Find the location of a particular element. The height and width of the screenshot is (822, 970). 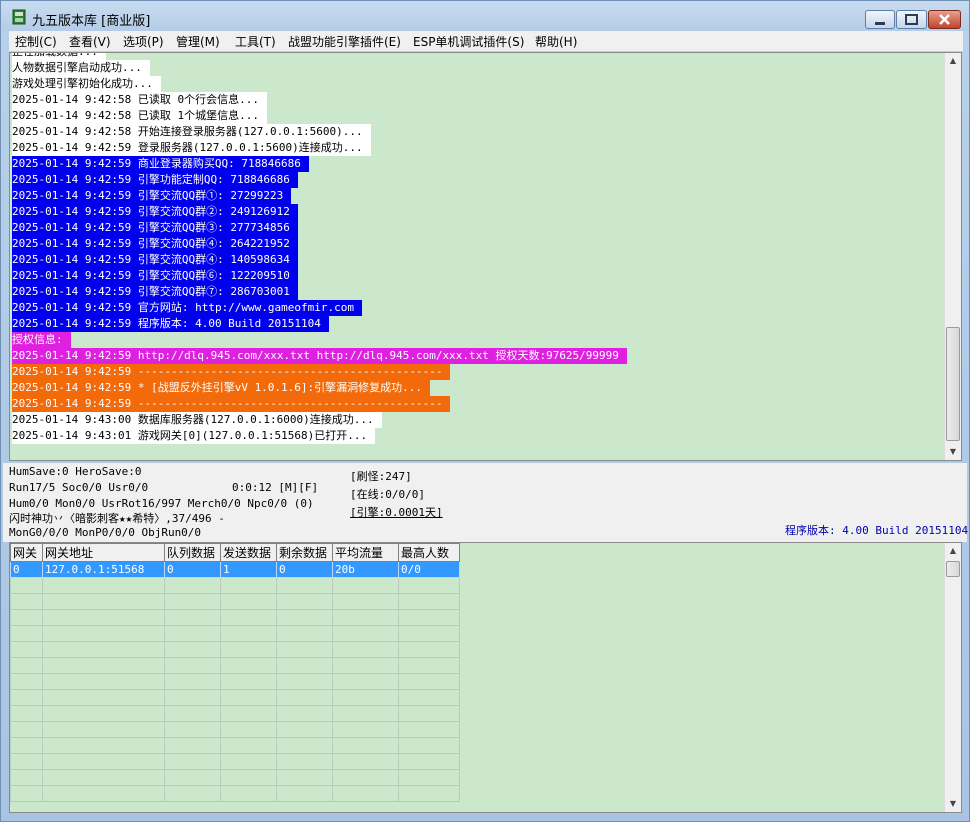

menu-tools: 工具(T) is located at coordinates (255, 41).